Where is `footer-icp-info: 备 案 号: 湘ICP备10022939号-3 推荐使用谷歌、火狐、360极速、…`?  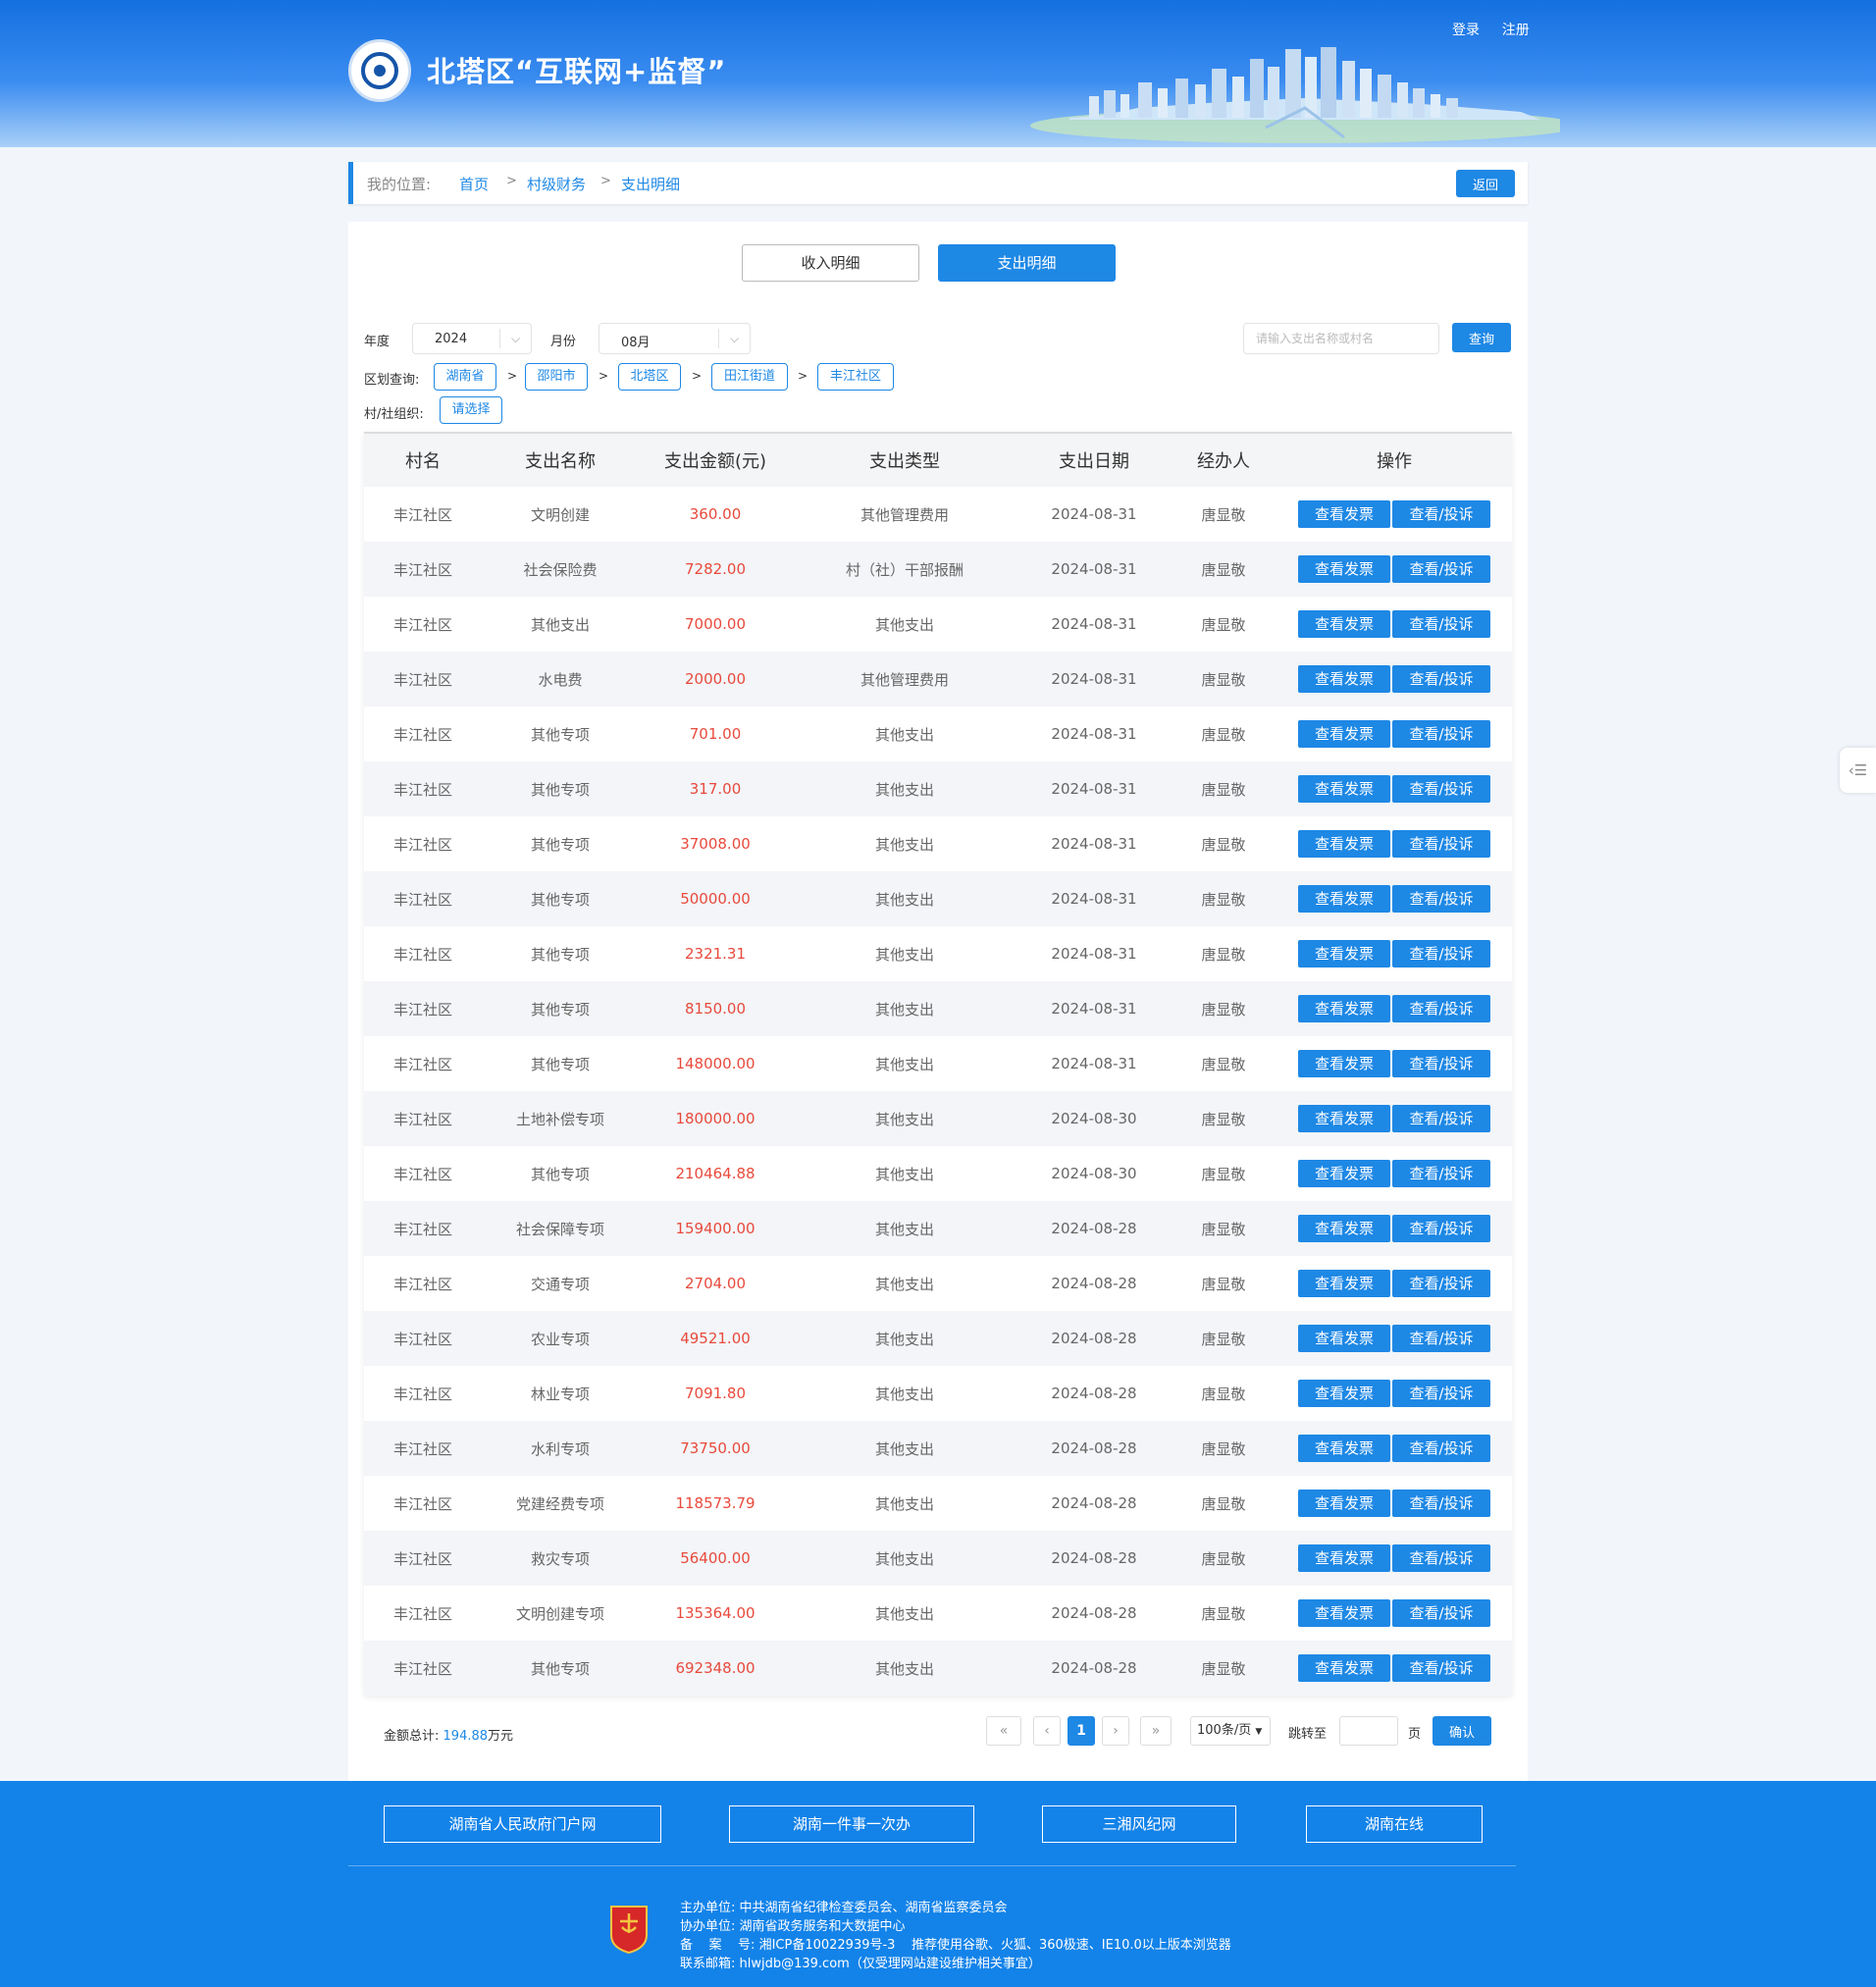
footer-icp-info: 备 案 号: 湘ICP备10022939号-3 推荐使用谷歌、火狐、360极速、… is located at coordinates (955, 1945).